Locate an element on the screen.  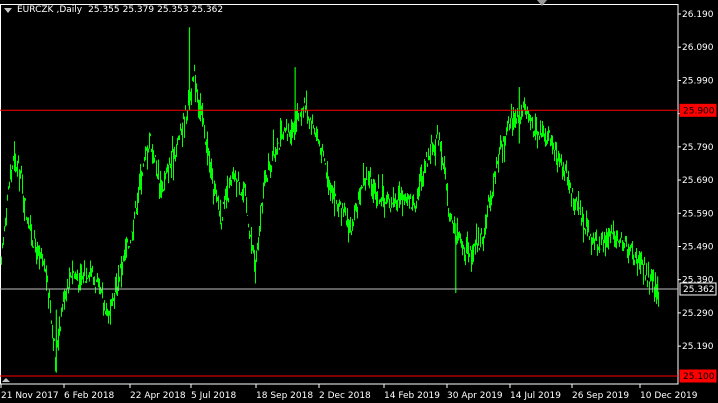
y-tick-label: 26.090 is located at coordinates (698, 48).